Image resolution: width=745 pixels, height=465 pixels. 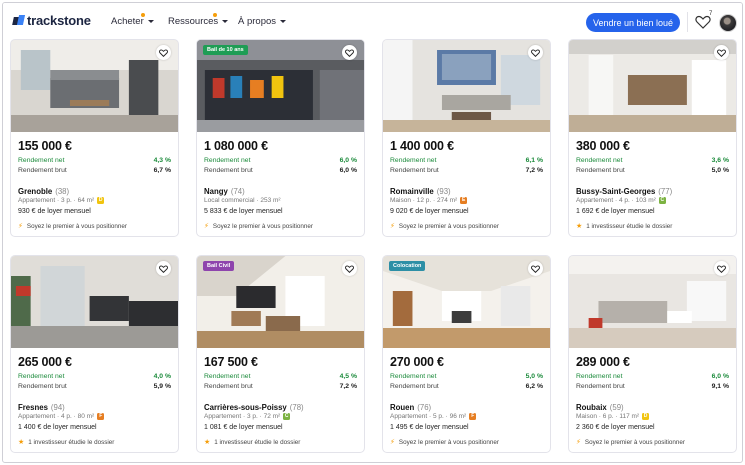 I want to click on energy-rating-badge: E, so click(x=464, y=200).